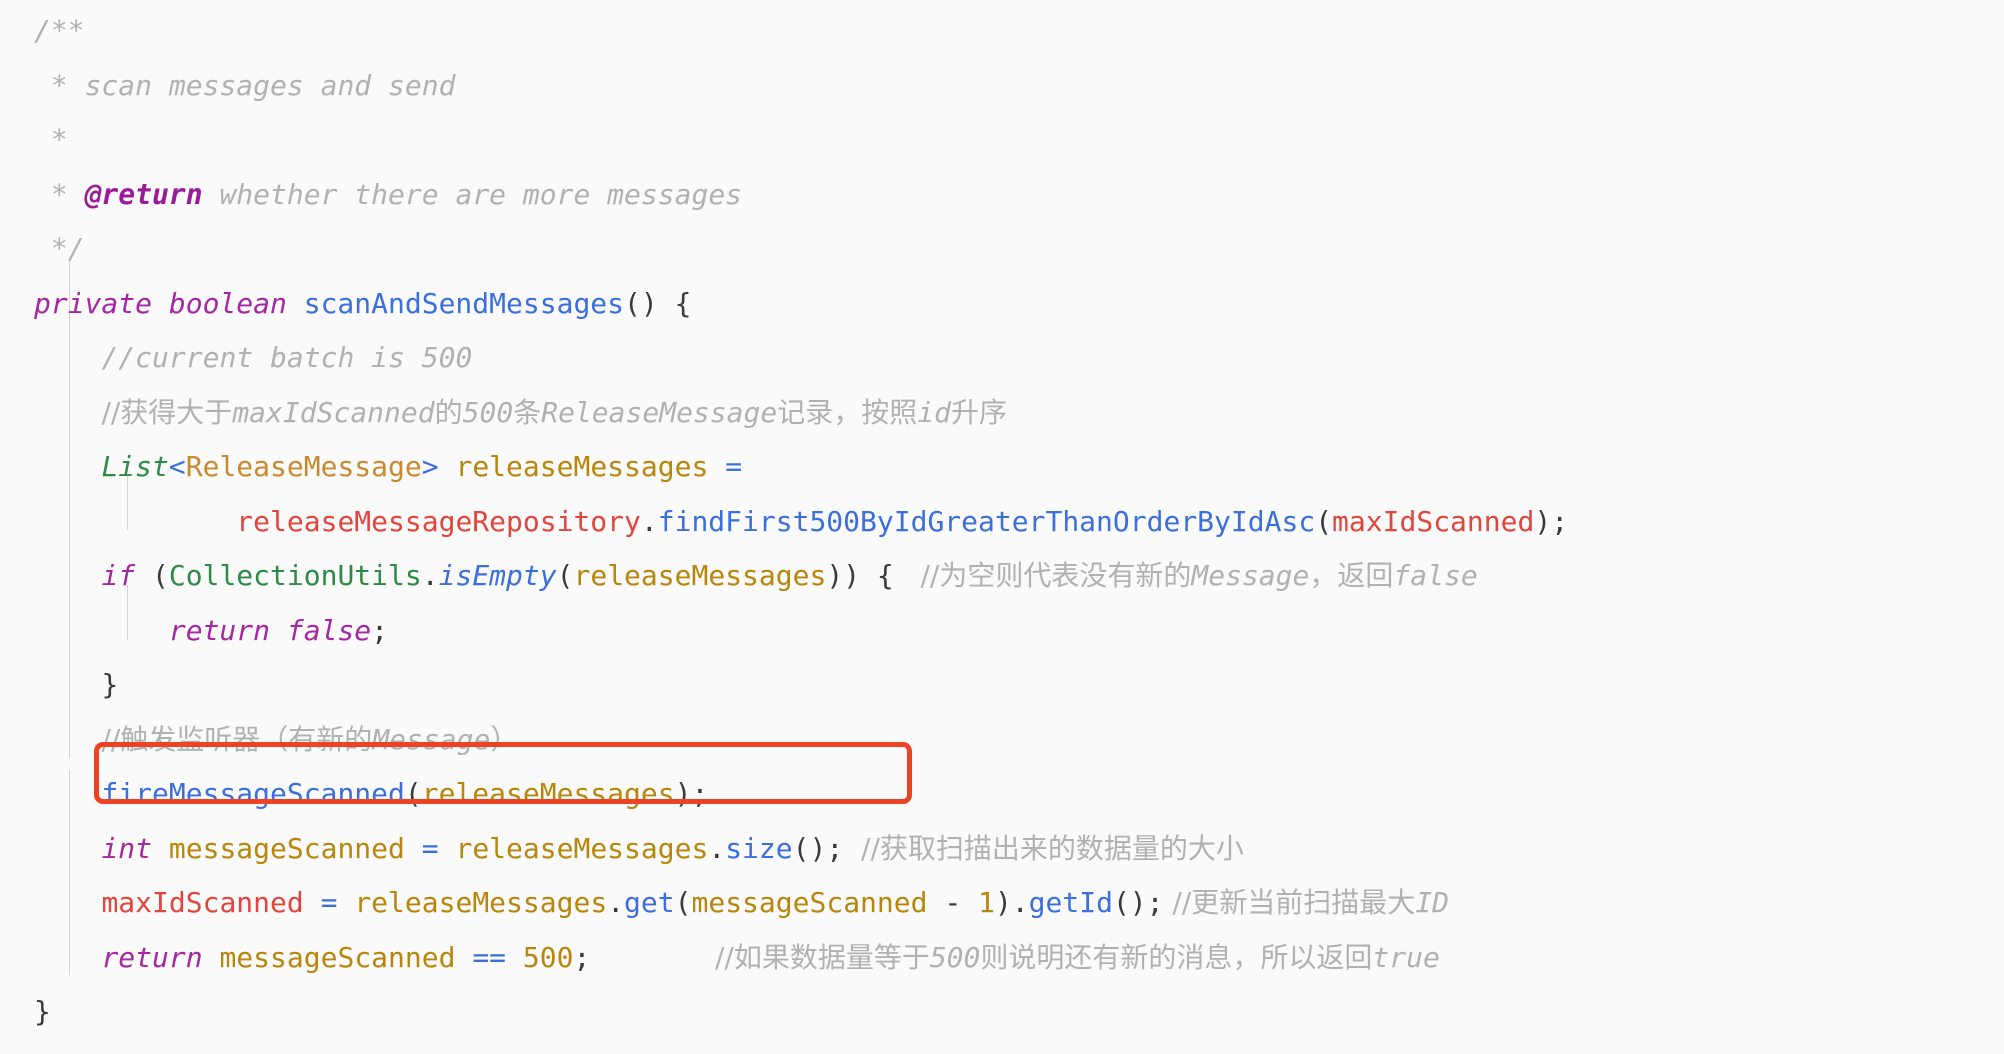 This screenshot has height=1054, width=2004. I want to click on method-firemessagescanned: fireMessageScanned, so click(252, 793).